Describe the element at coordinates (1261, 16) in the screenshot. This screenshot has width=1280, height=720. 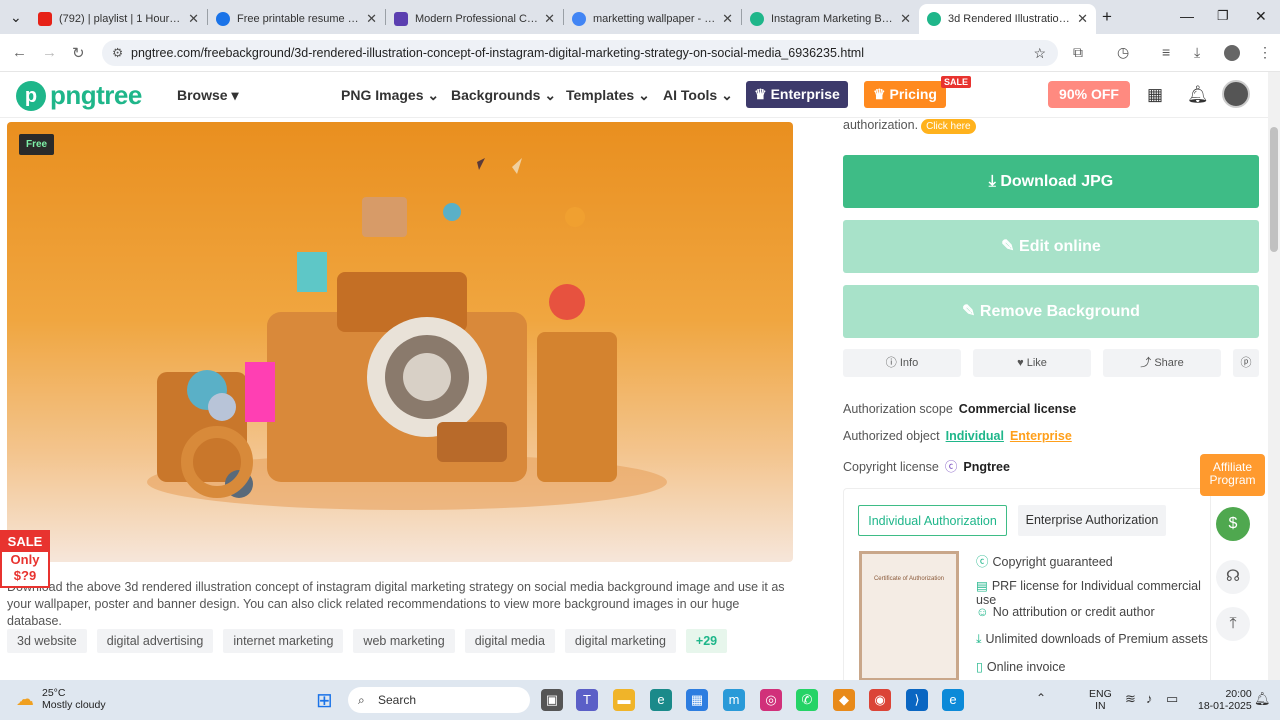
I see `window-close-icon: ✕` at that location.